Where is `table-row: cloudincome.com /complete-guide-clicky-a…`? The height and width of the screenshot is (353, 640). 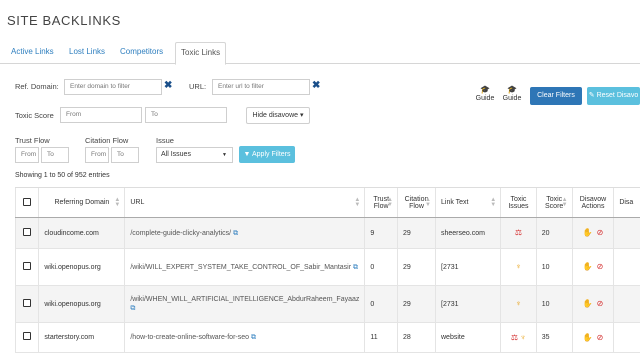
table-row: cloudincome.com /complete-guide-clicky-a… is located at coordinates (328, 233).